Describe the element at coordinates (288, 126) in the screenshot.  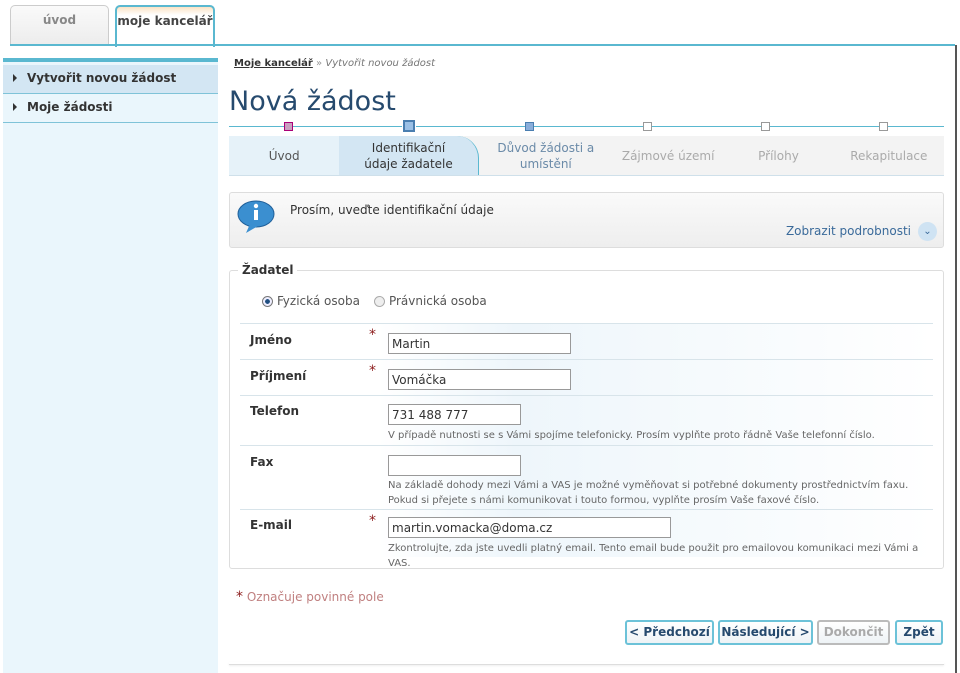
I see `step-marker-done` at that location.